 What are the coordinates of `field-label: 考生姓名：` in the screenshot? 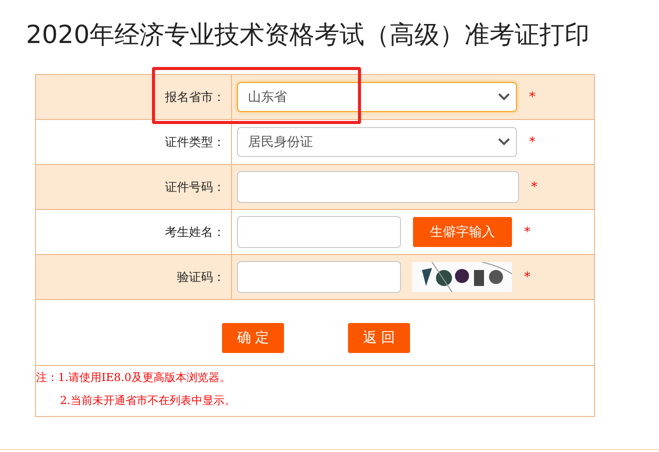 It's located at (195, 232).